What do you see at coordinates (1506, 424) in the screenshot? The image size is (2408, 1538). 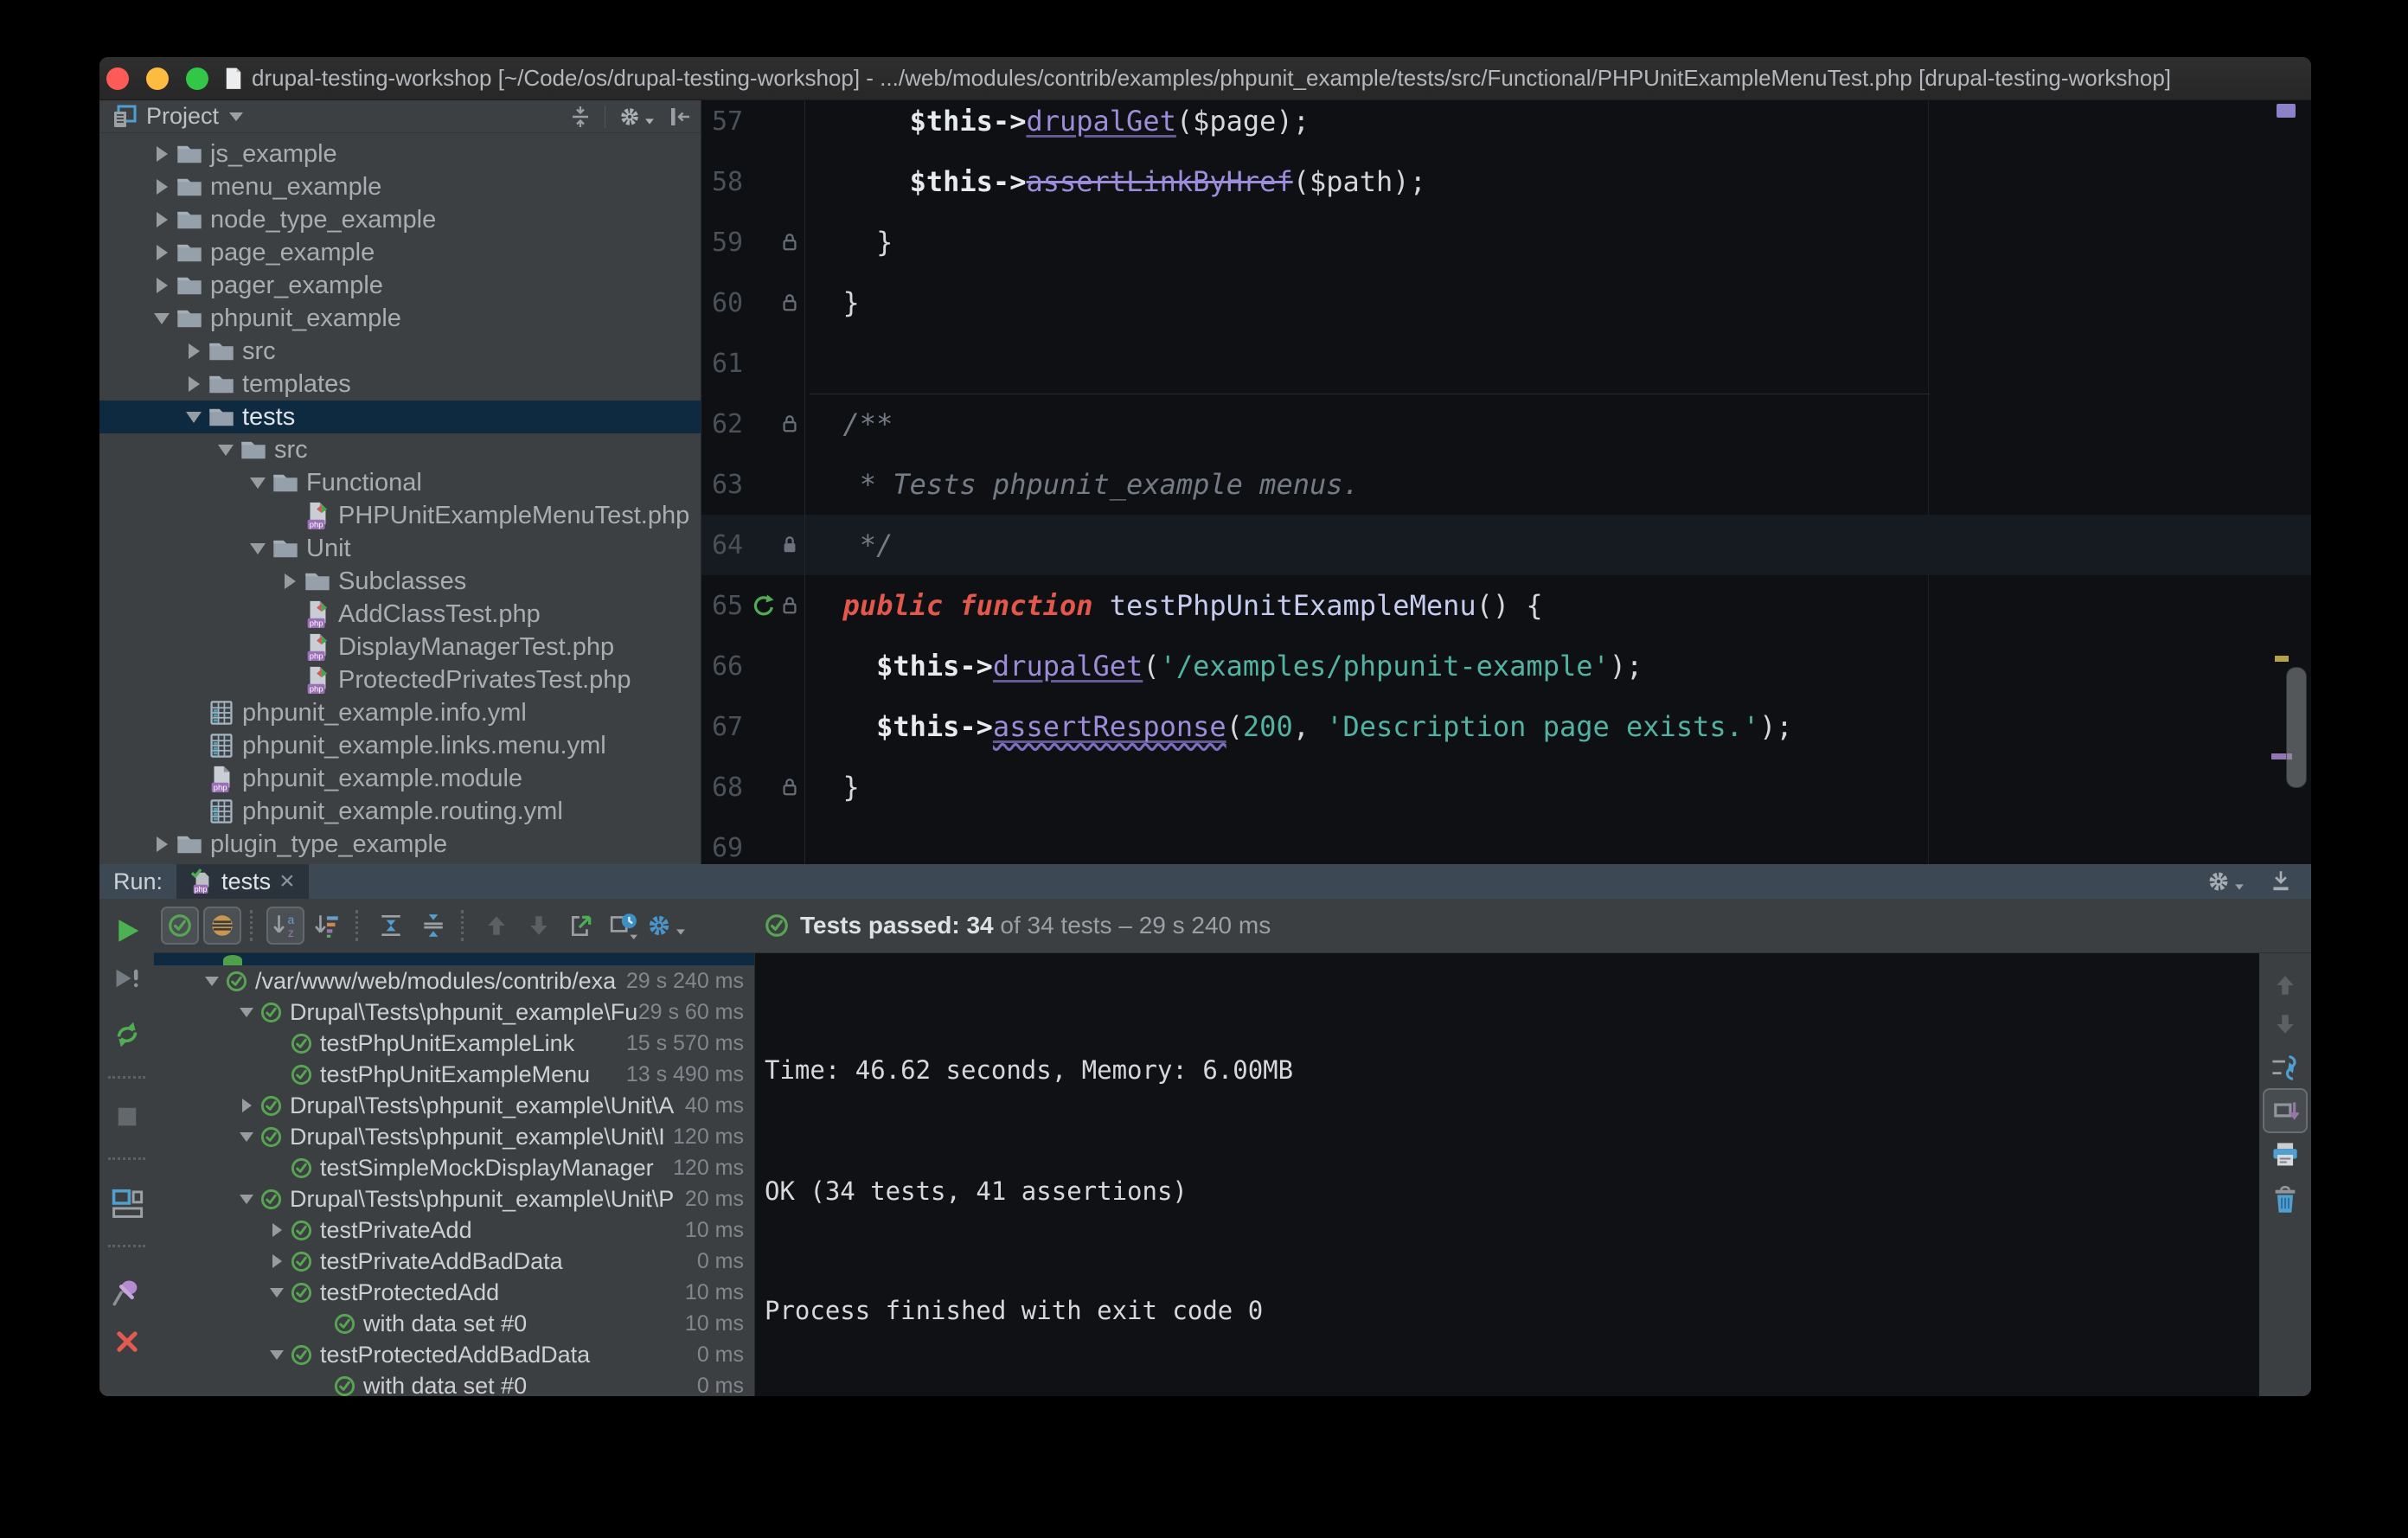 I see `code-line-62: 62 /**` at bounding box center [1506, 424].